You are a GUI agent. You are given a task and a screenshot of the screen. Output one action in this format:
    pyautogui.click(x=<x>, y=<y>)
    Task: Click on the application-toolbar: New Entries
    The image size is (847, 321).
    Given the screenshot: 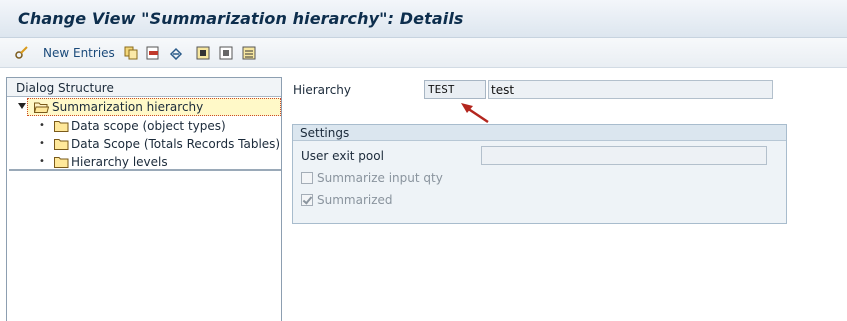 What is the action you would take?
    pyautogui.click(x=423, y=53)
    